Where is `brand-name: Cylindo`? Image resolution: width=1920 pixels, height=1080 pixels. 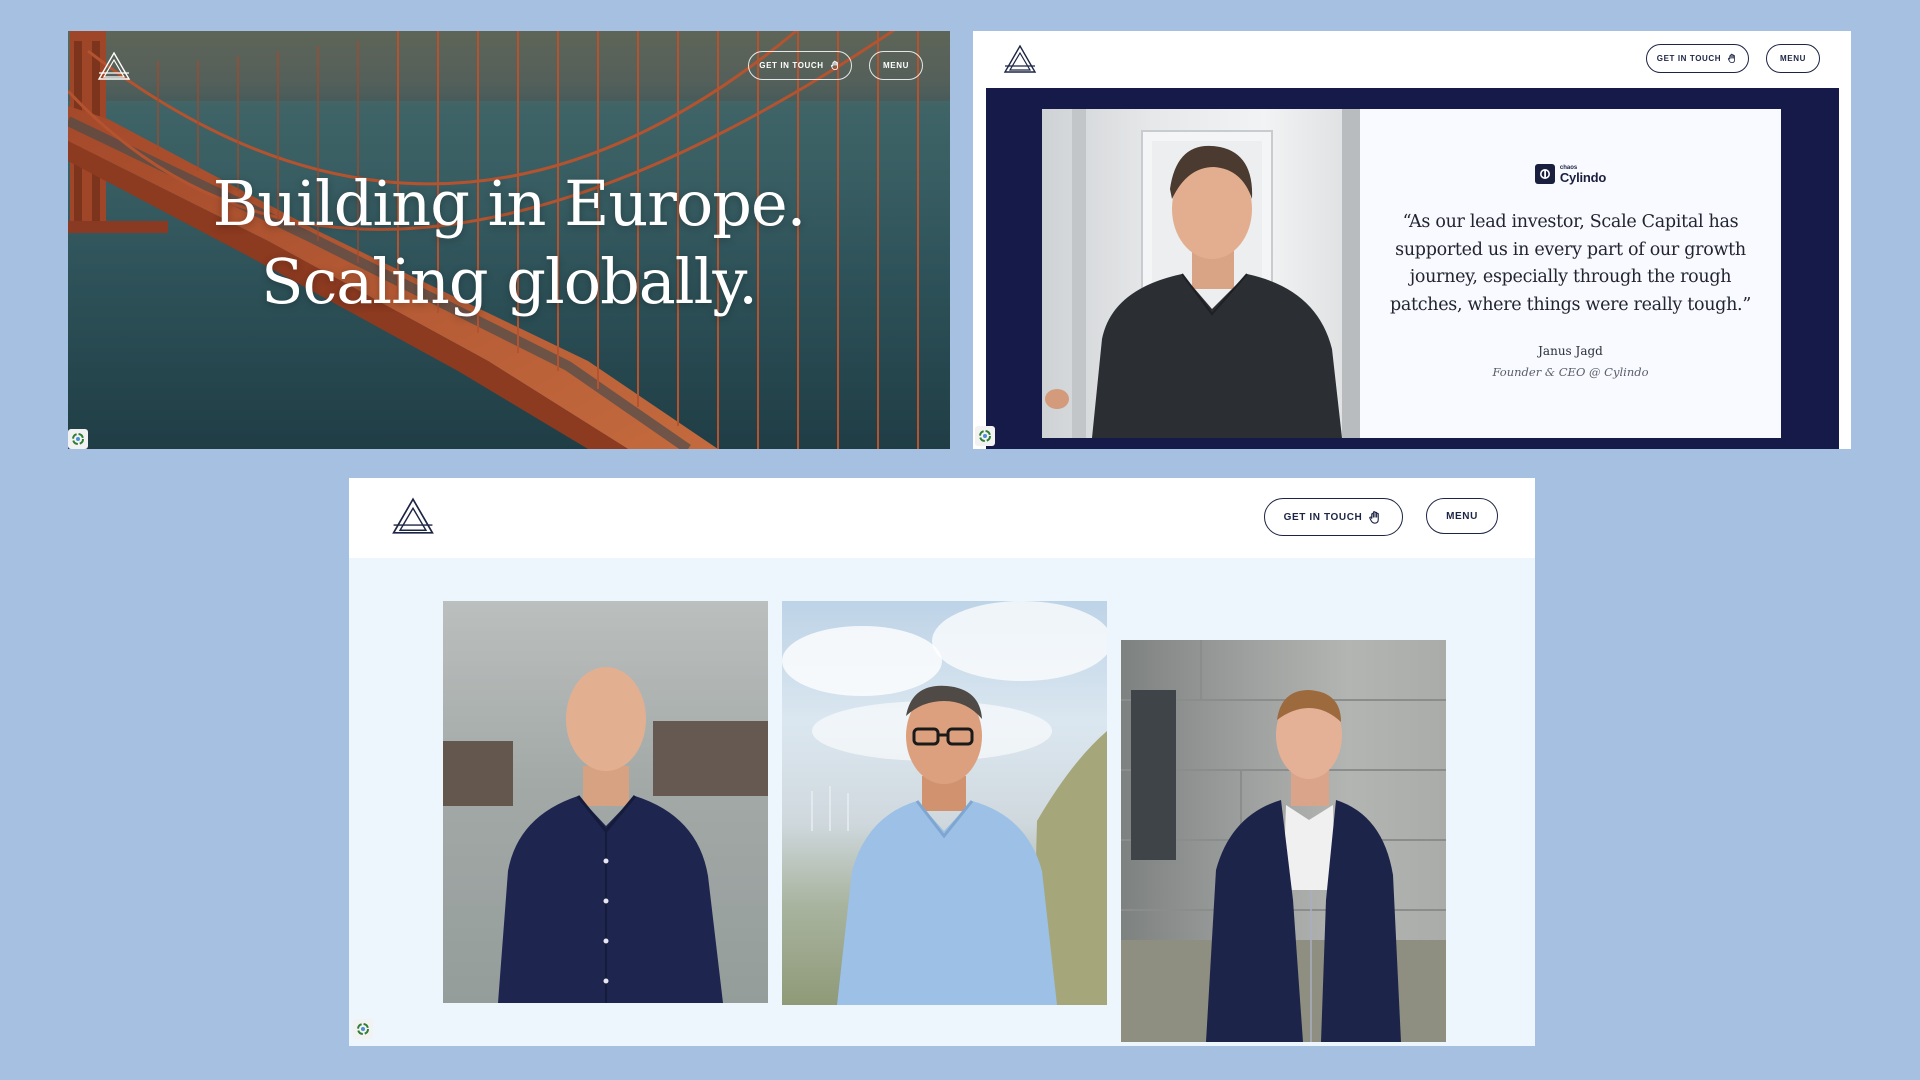 brand-name: Cylindo is located at coordinates (1583, 177).